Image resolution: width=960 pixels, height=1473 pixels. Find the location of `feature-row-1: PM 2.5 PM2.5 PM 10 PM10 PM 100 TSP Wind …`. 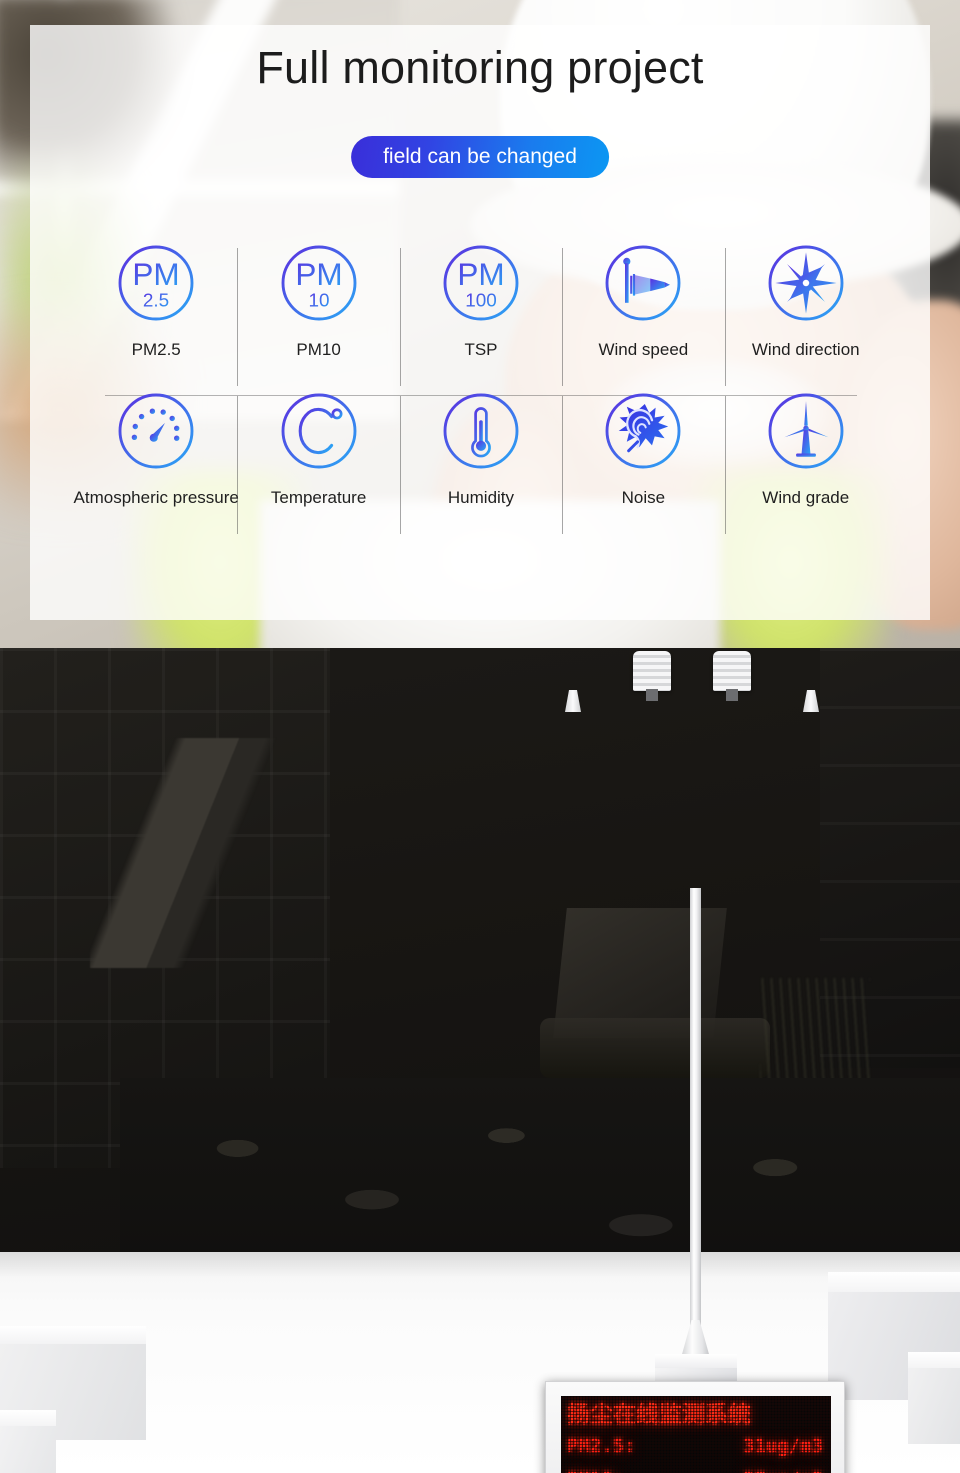

feature-row-1: PM 2.5 PM2.5 PM 10 PM10 PM 100 TSP Wind … is located at coordinates (481, 317).